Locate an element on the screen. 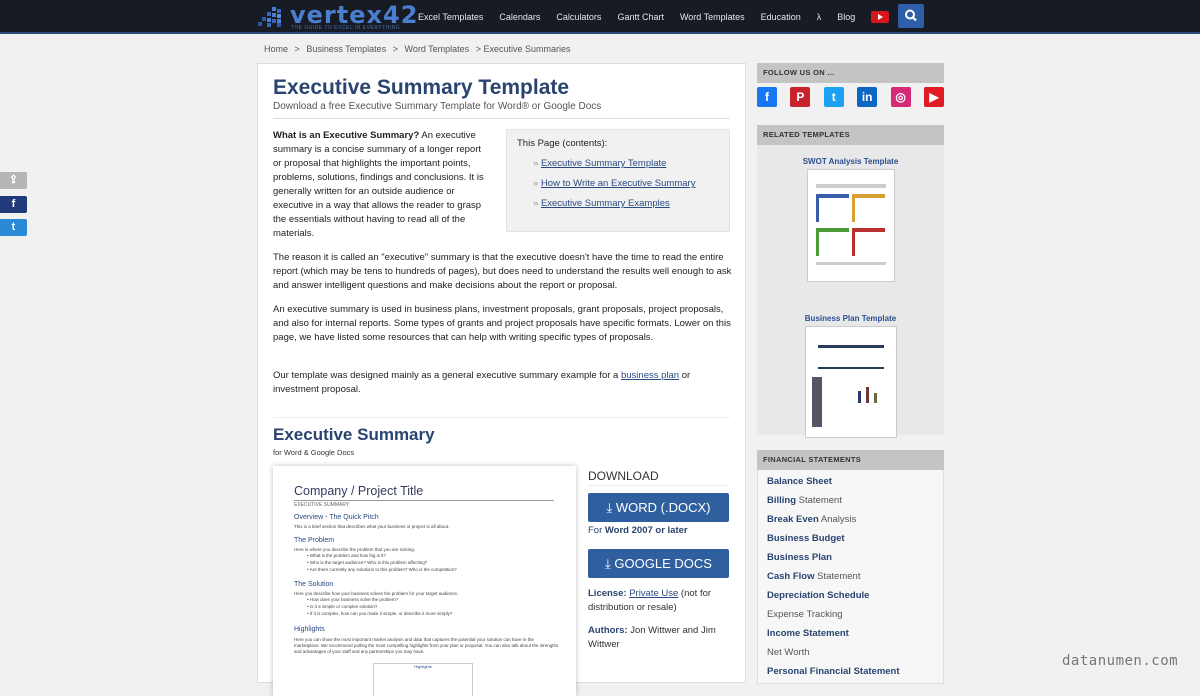 The image size is (1200, 696). twitter-icon: t is located at coordinates (833, 97).